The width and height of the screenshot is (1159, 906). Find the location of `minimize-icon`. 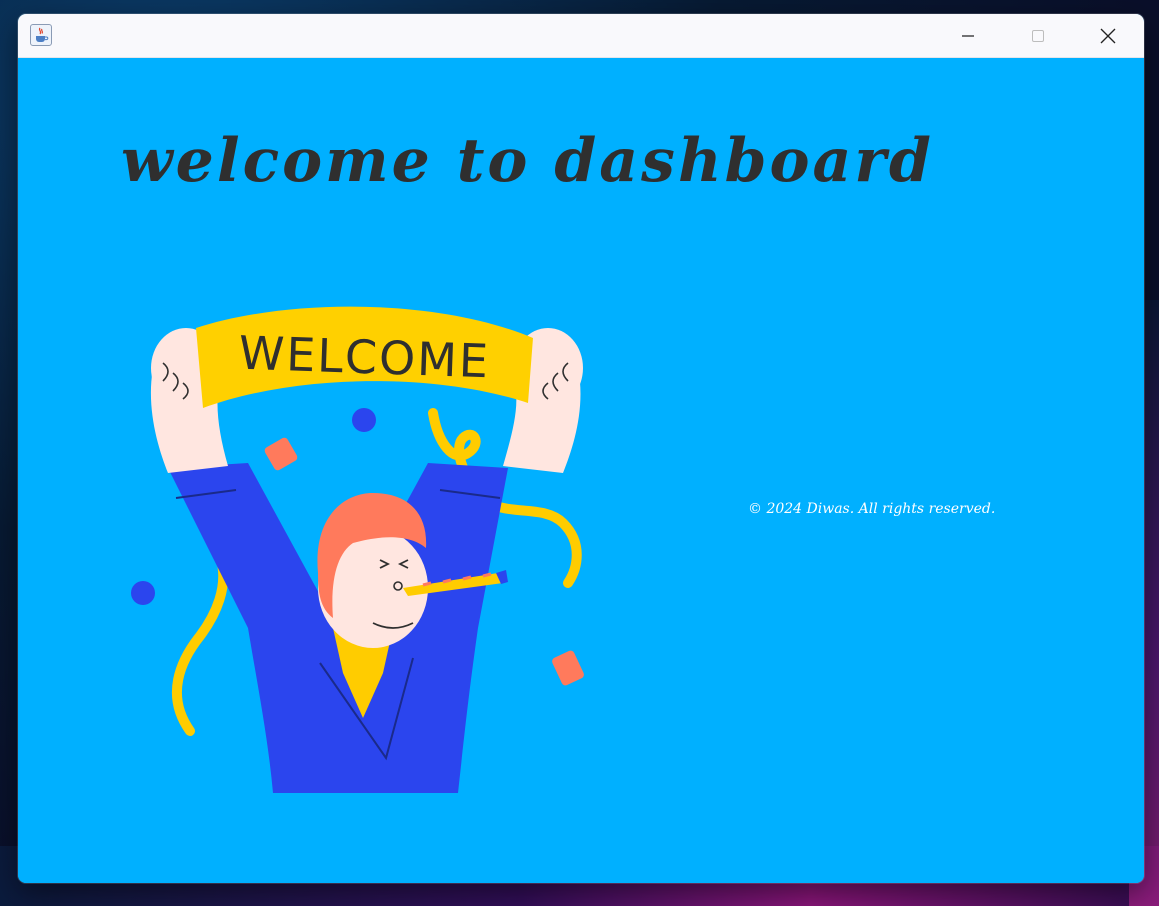

minimize-icon is located at coordinates (968, 35).